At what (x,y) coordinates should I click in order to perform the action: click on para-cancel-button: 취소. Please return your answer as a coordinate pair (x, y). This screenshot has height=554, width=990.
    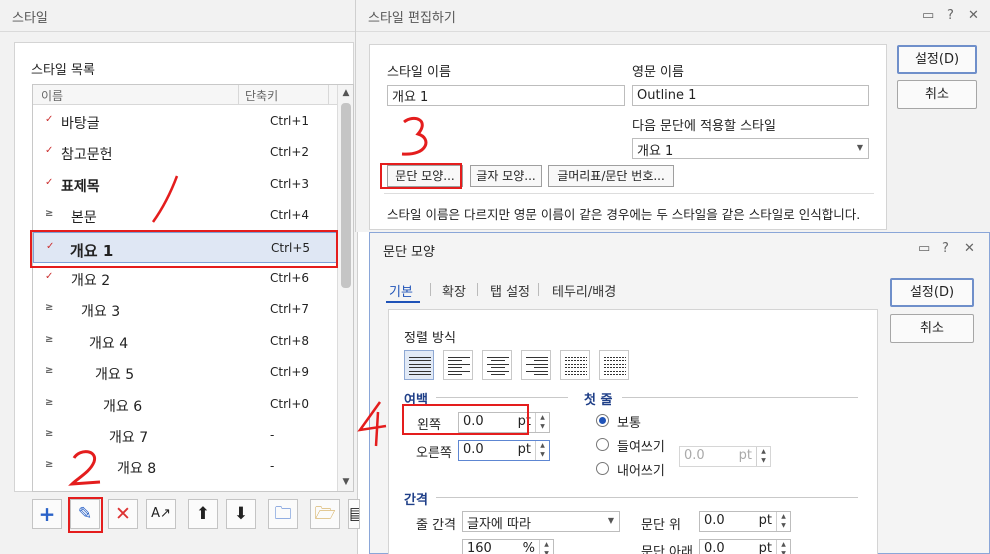
    Looking at the image, I should click on (932, 328).